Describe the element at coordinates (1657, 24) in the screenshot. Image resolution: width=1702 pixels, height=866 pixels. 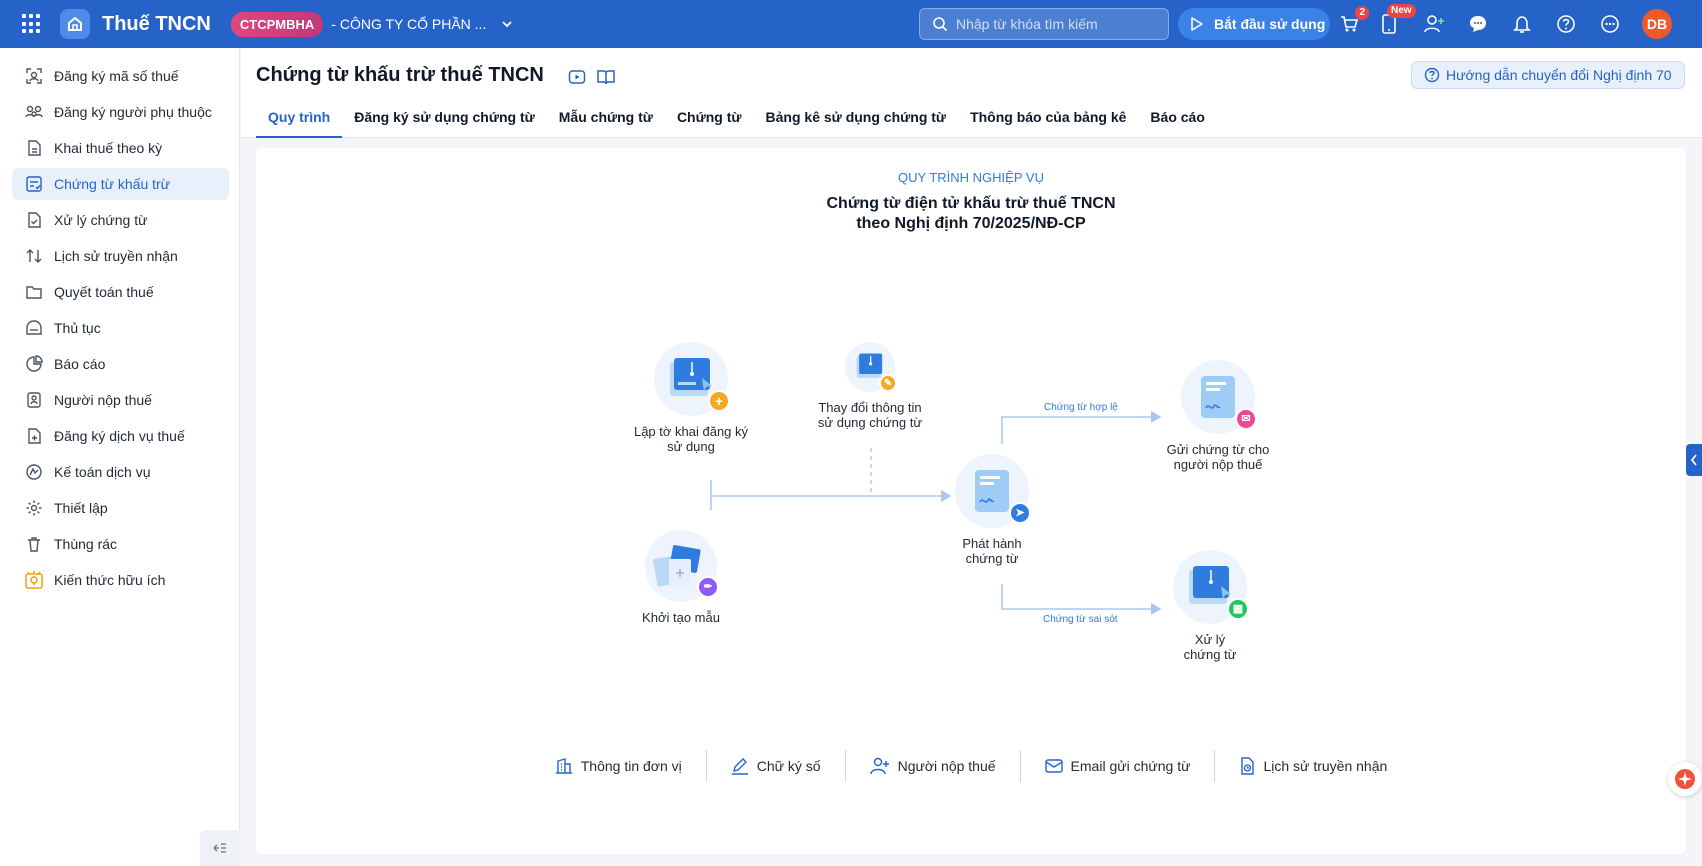
I see `user-avatar: DB` at that location.